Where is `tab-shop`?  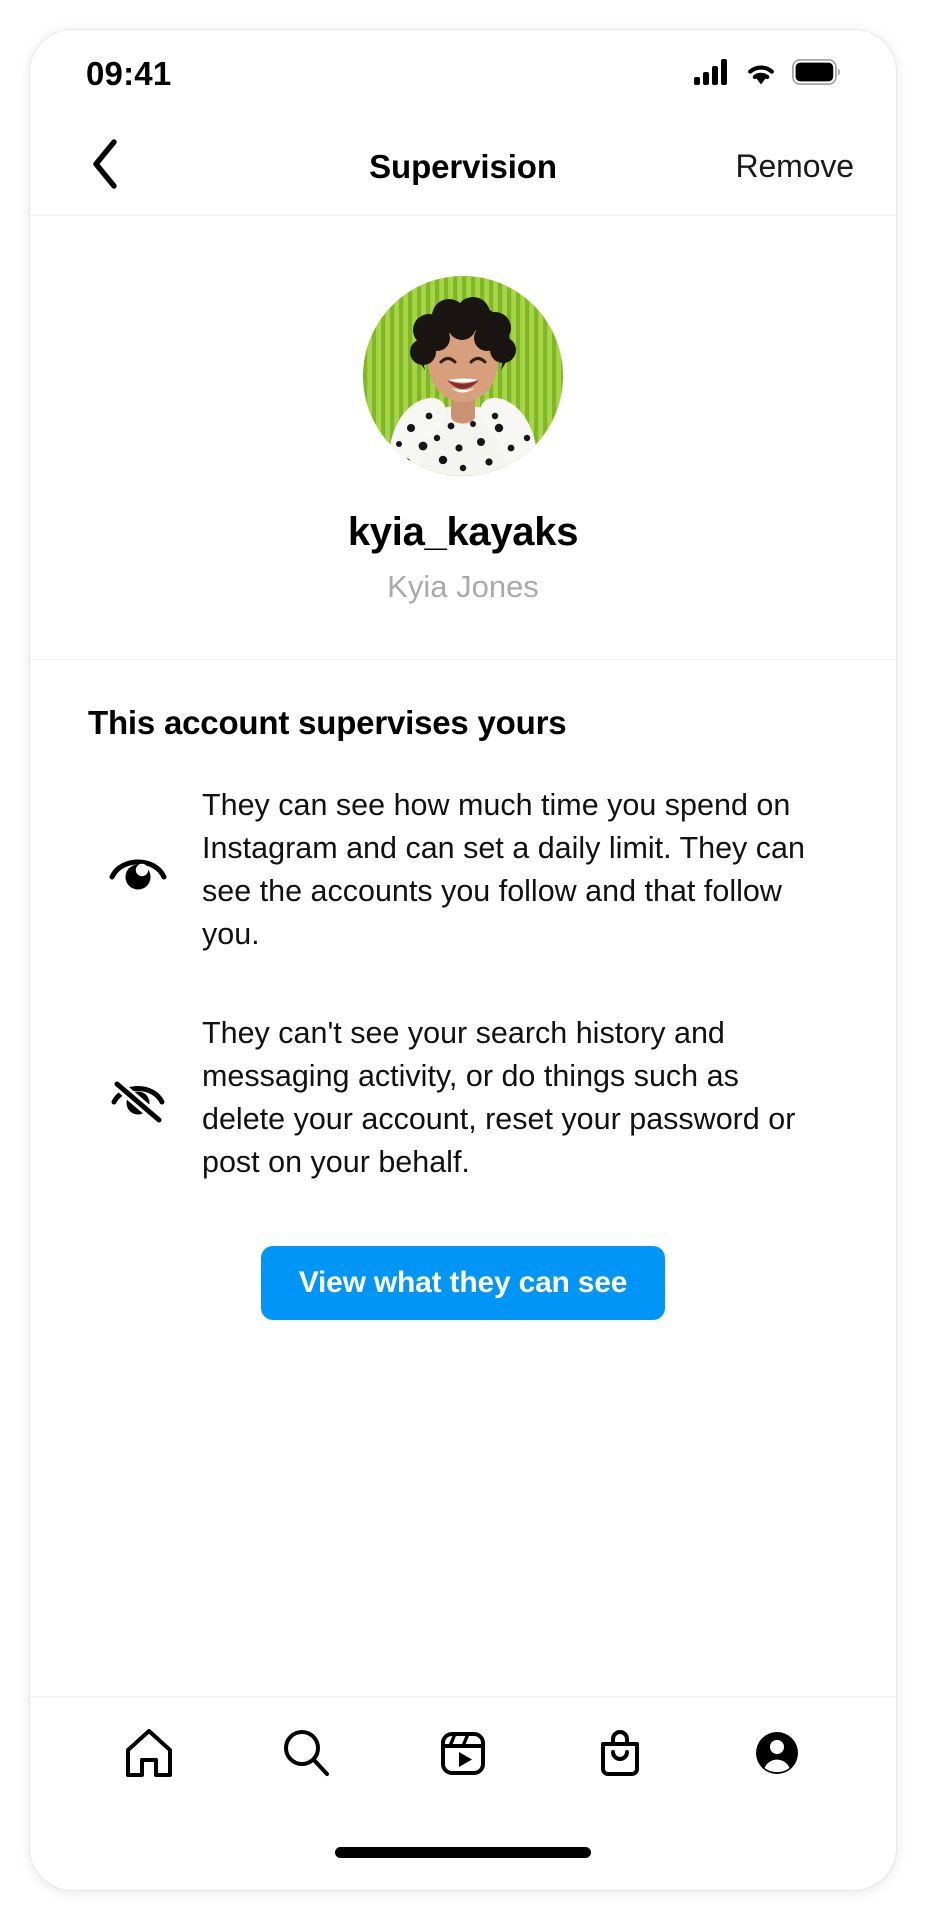 tab-shop is located at coordinates (620, 1756).